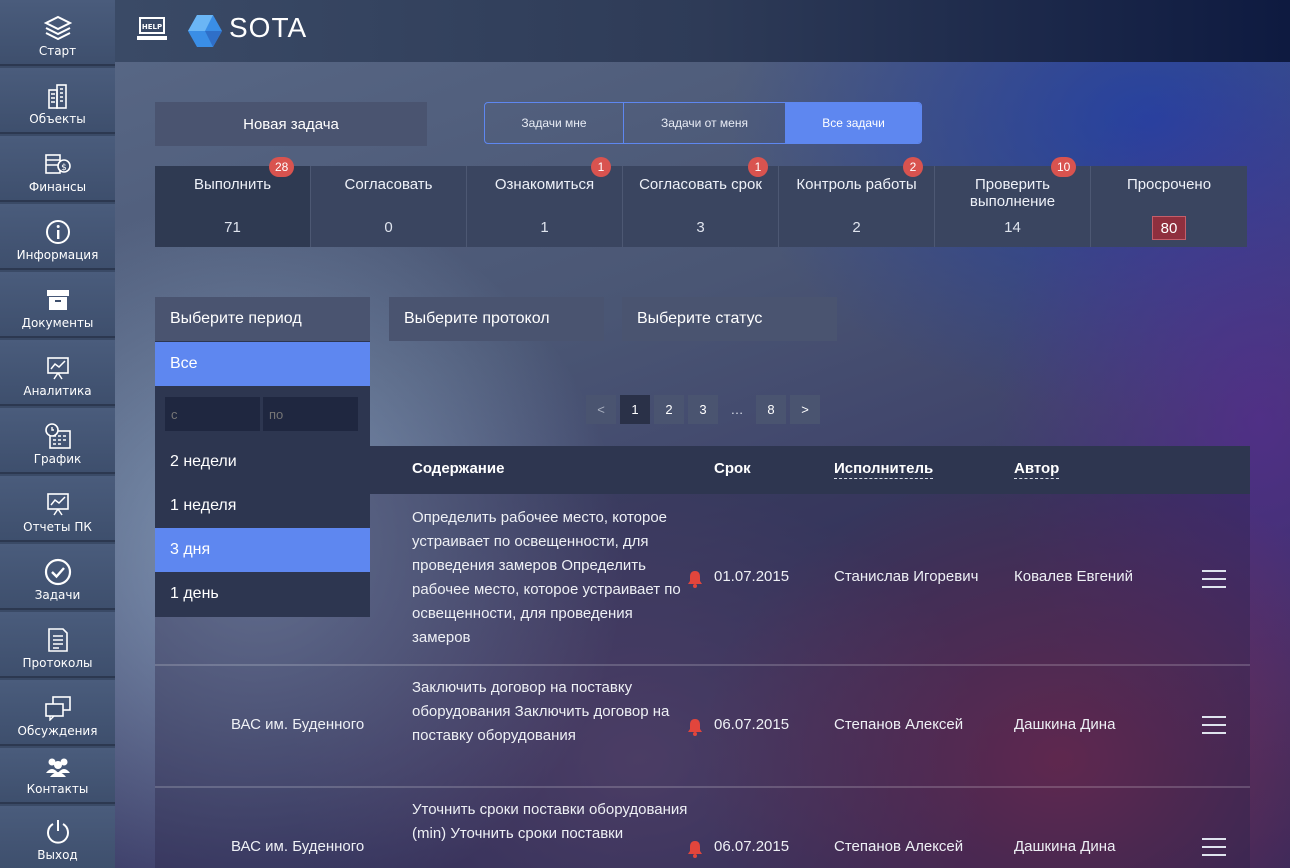  I want to click on page-button: 2, so click(669, 409).